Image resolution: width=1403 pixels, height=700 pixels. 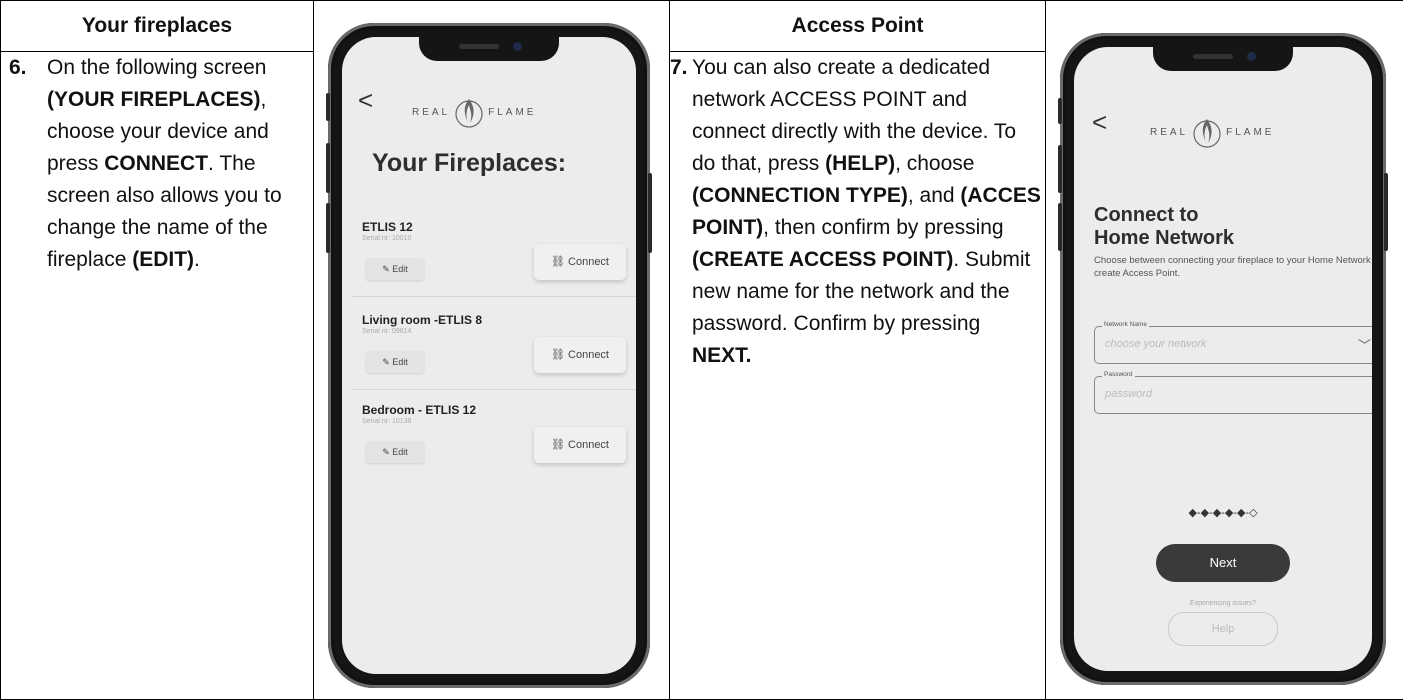 I want to click on device-name: ETLIS 12, so click(x=387, y=227).